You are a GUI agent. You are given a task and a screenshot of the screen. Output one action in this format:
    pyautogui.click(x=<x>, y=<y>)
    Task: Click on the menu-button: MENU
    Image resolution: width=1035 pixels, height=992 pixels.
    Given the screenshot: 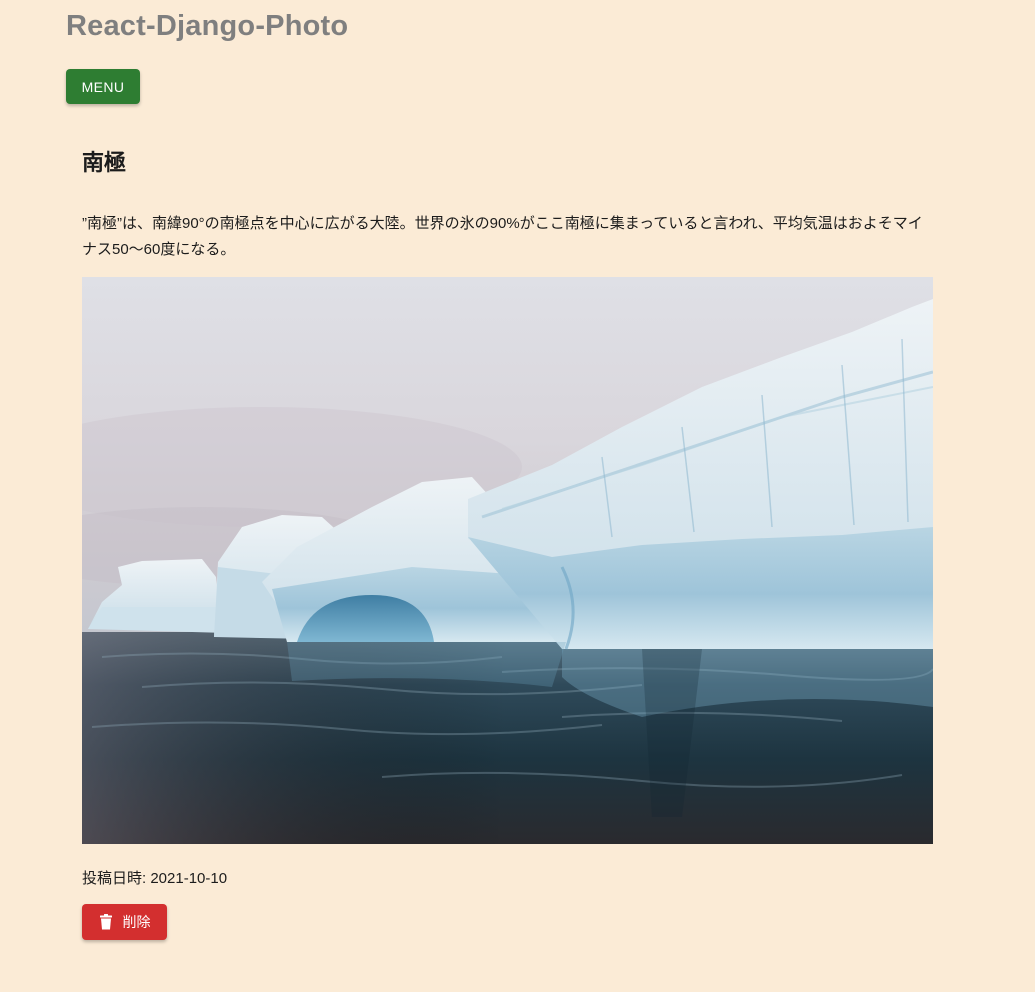 What is the action you would take?
    pyautogui.click(x=103, y=86)
    